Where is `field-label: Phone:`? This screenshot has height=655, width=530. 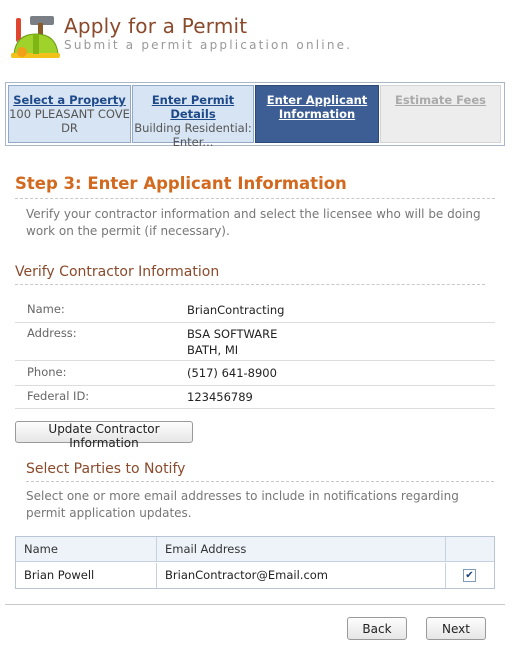
field-label: Phone: is located at coordinates (47, 372).